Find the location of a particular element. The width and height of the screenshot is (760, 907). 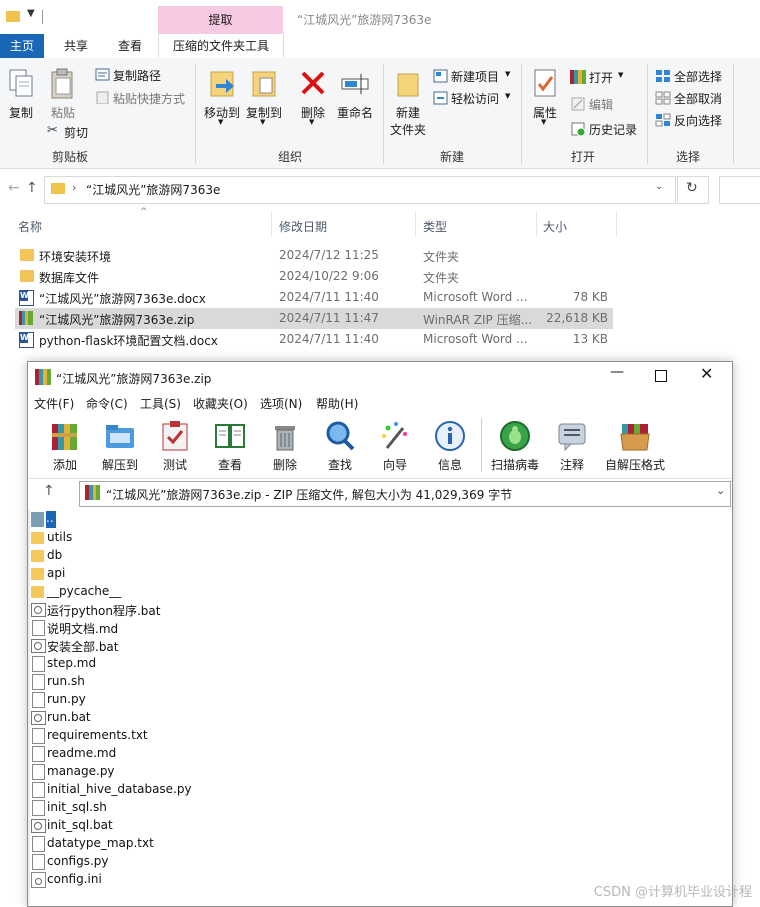

test-clipboard-icon is located at coordinates (175, 436).